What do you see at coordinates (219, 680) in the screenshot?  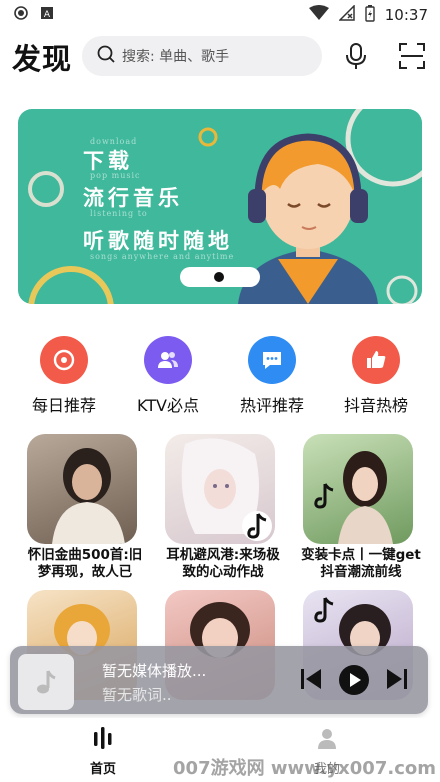 I see `mini-player: 暂无媒体播放... 暂无歌词..` at bounding box center [219, 680].